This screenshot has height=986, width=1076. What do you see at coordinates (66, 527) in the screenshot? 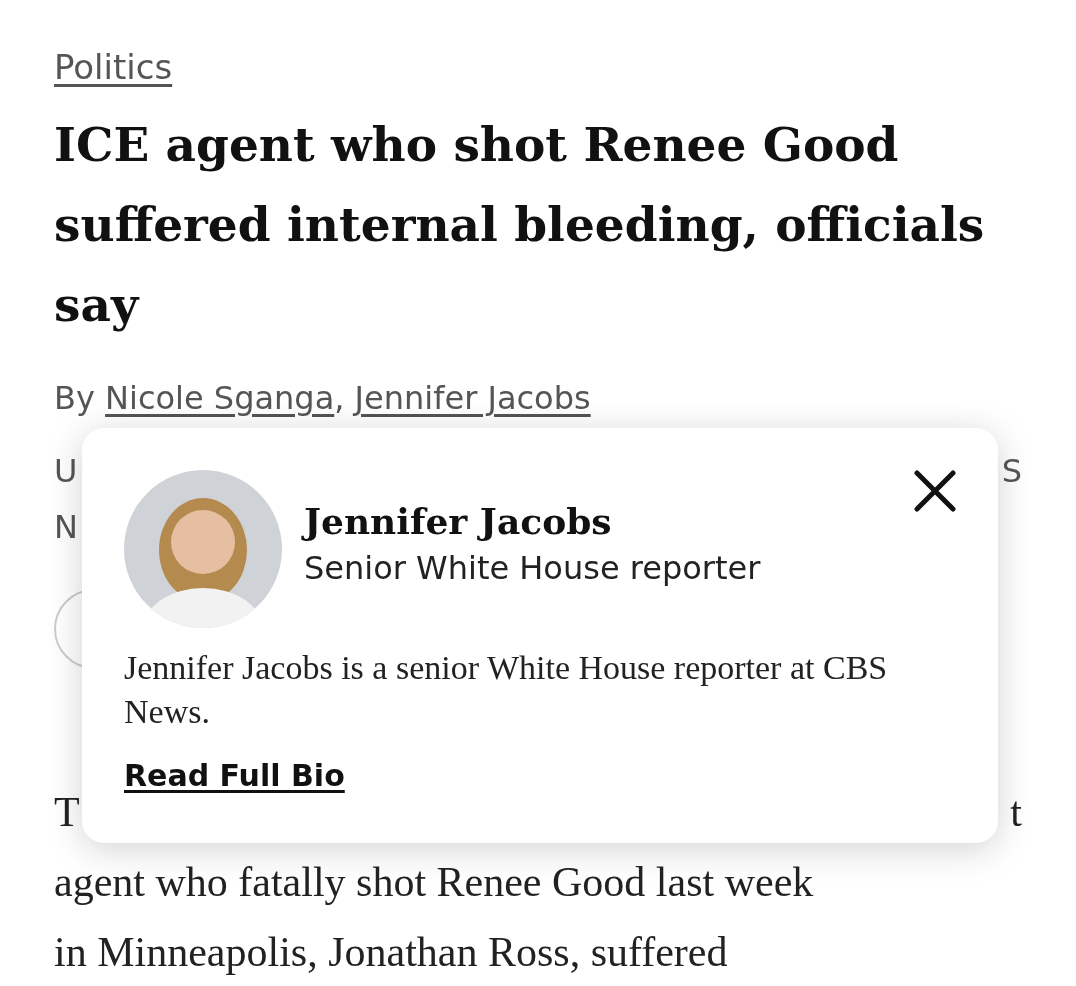
I see `covered-text: N` at bounding box center [66, 527].